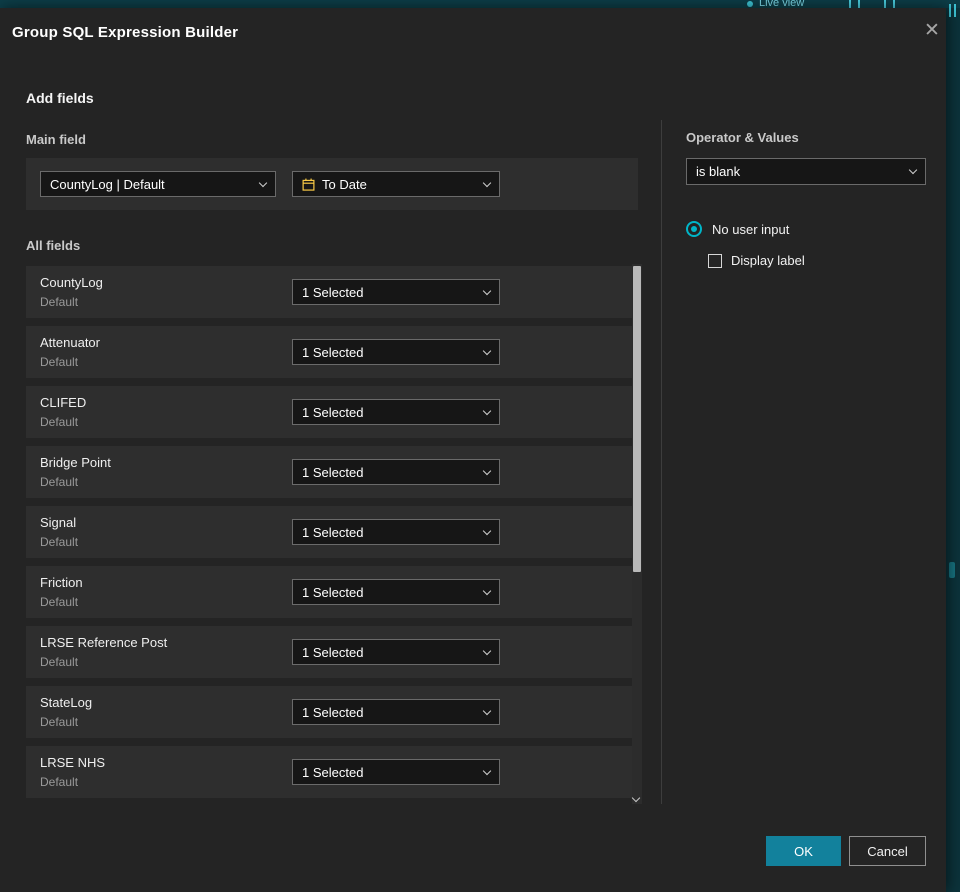  Describe the element at coordinates (694, 229) in the screenshot. I see `no-user-input-radio` at that location.